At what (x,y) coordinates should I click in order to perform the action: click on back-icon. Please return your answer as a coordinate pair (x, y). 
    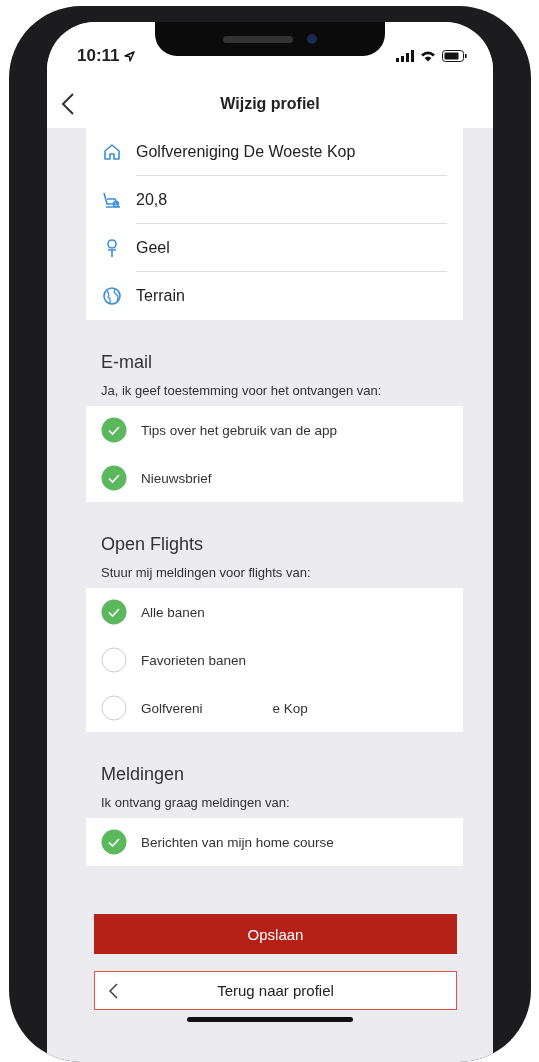
    Looking at the image, I should click on (68, 104).